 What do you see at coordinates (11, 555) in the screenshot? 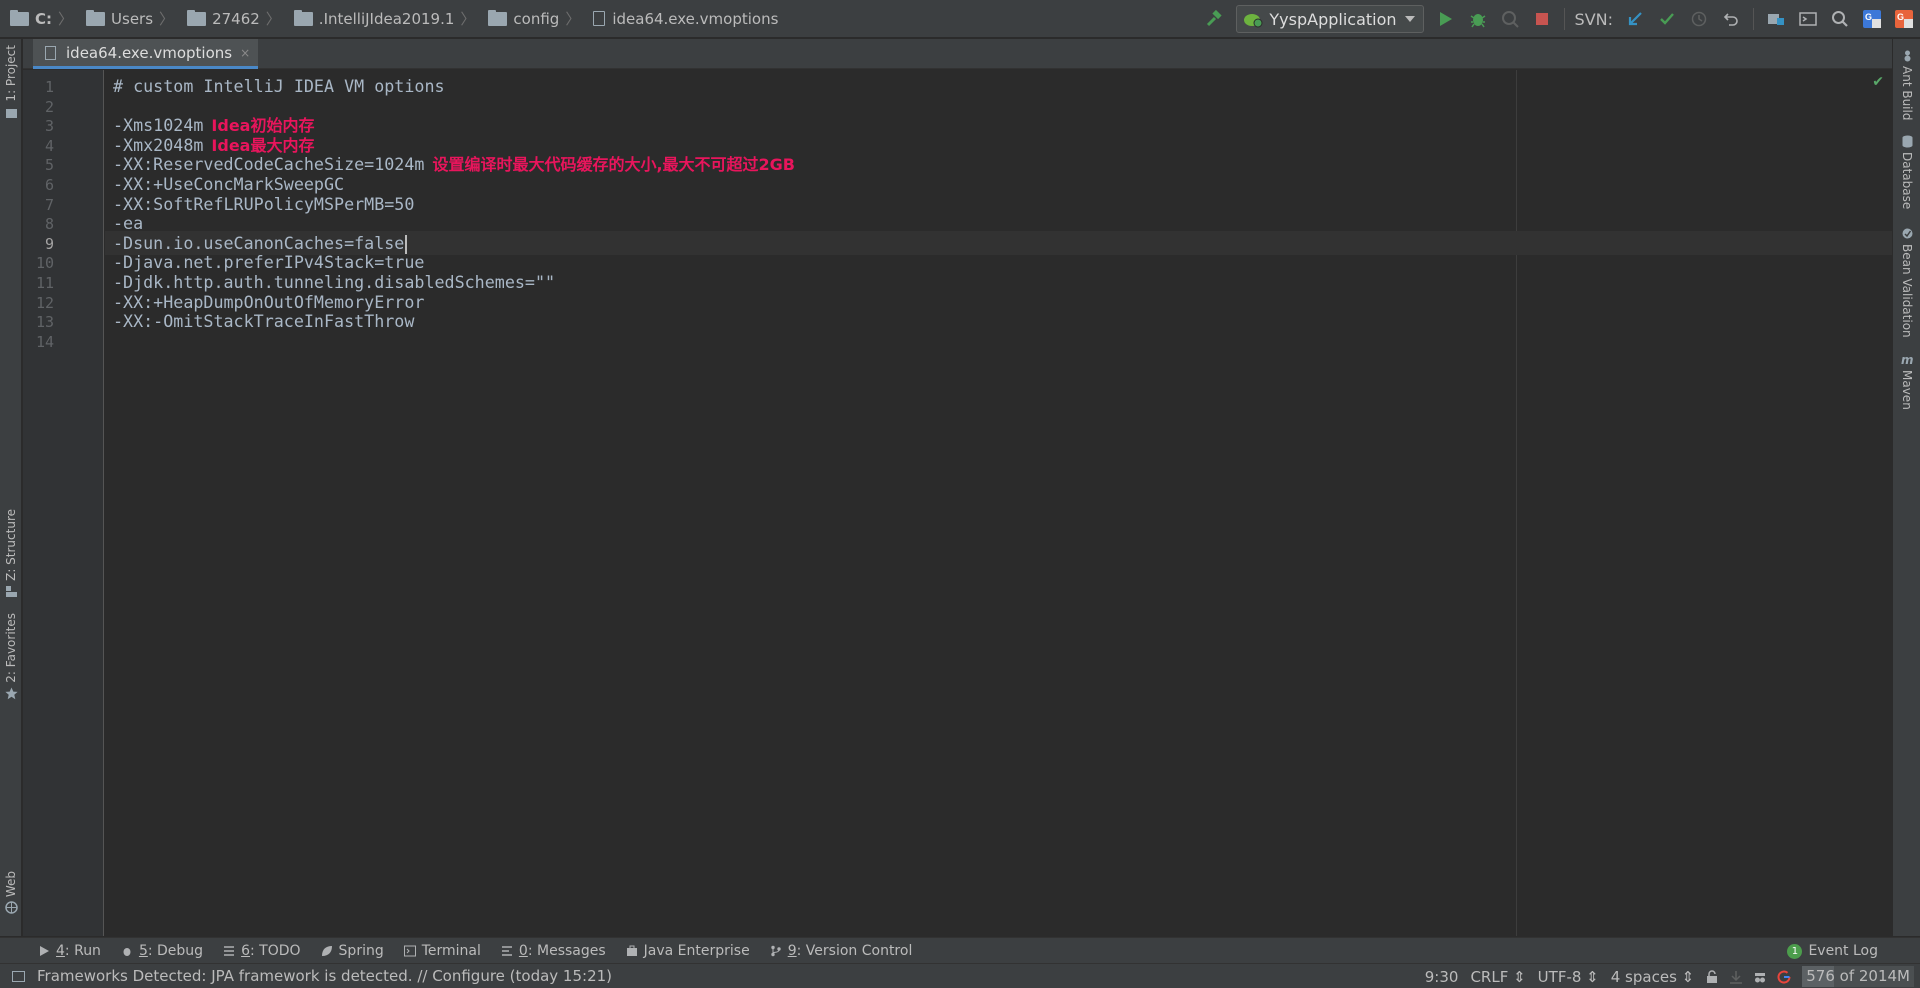
I see `tool-tab-structure: Z: Structure` at bounding box center [11, 555].